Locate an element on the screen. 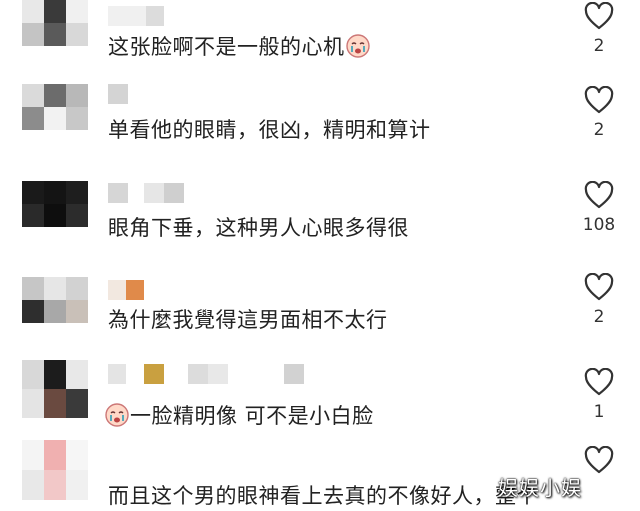 The width and height of the screenshot is (640, 511). comment-text: 而且这个男的眼神看上去真的不像好人，整个 is located at coordinates (323, 496).